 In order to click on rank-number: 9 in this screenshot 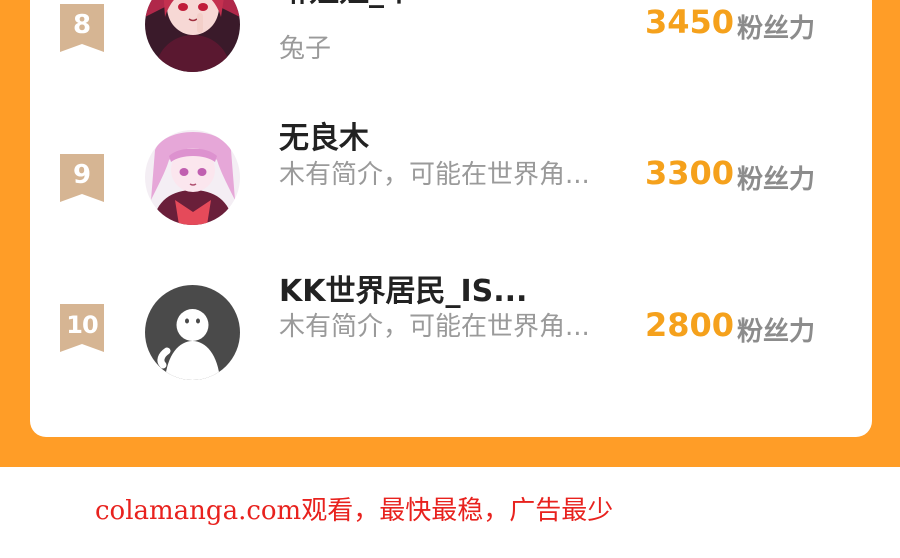, I will do `click(82, 175)`.